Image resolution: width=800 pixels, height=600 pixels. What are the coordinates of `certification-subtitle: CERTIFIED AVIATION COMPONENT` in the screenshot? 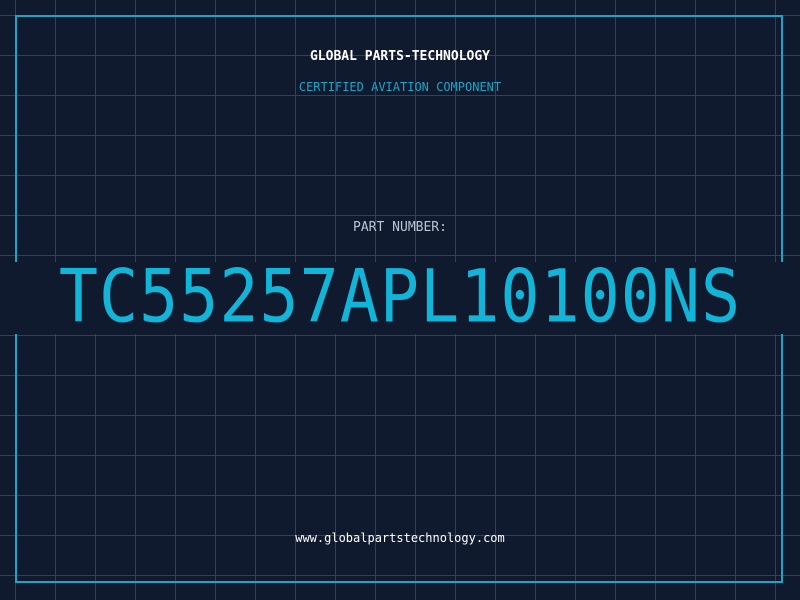 It's located at (400, 87).